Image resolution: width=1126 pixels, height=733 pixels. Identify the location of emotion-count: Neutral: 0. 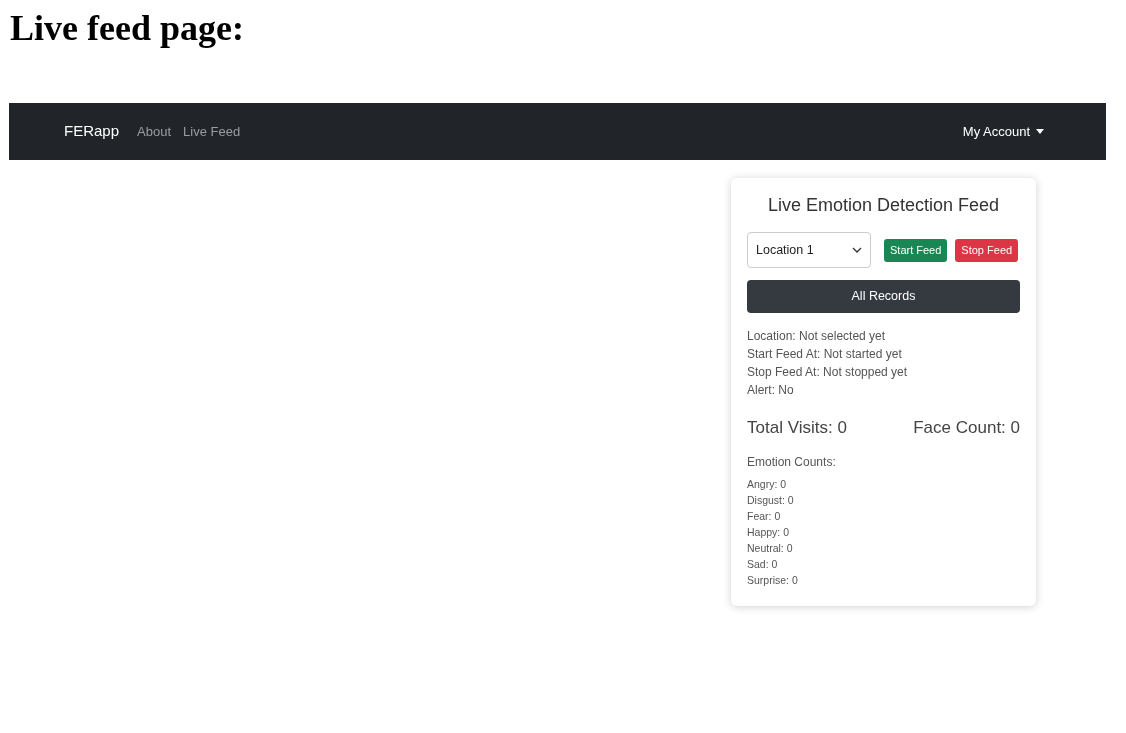
(770, 548).